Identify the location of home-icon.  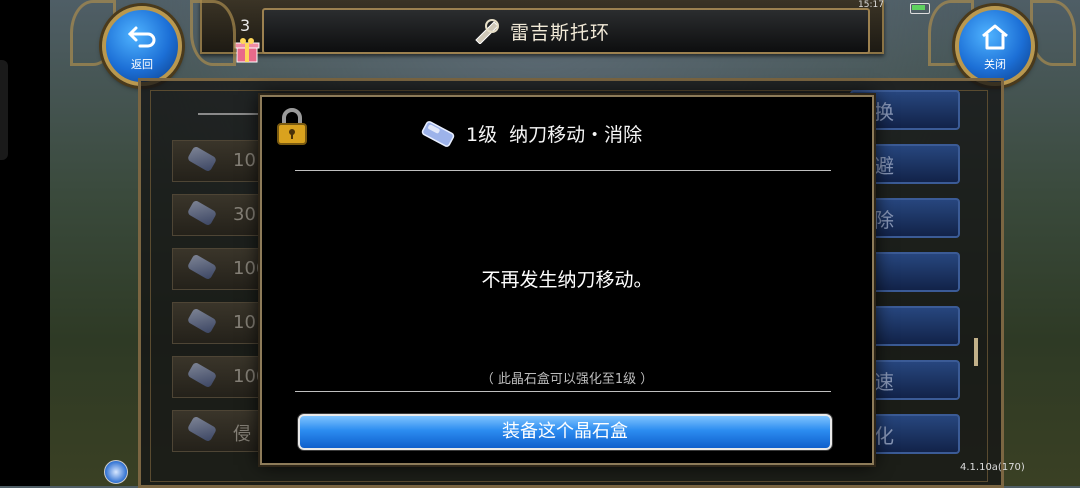
(995, 37).